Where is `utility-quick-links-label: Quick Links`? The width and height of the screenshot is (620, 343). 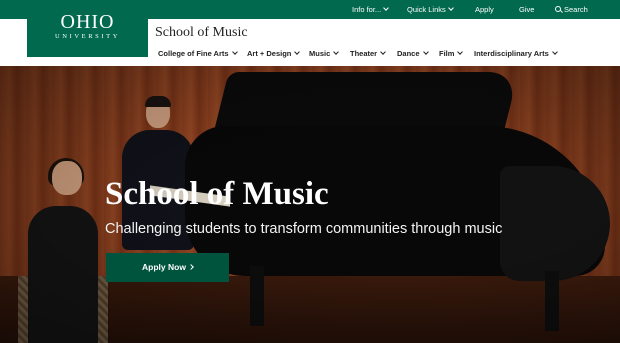 utility-quick-links-label: Quick Links is located at coordinates (426, 9).